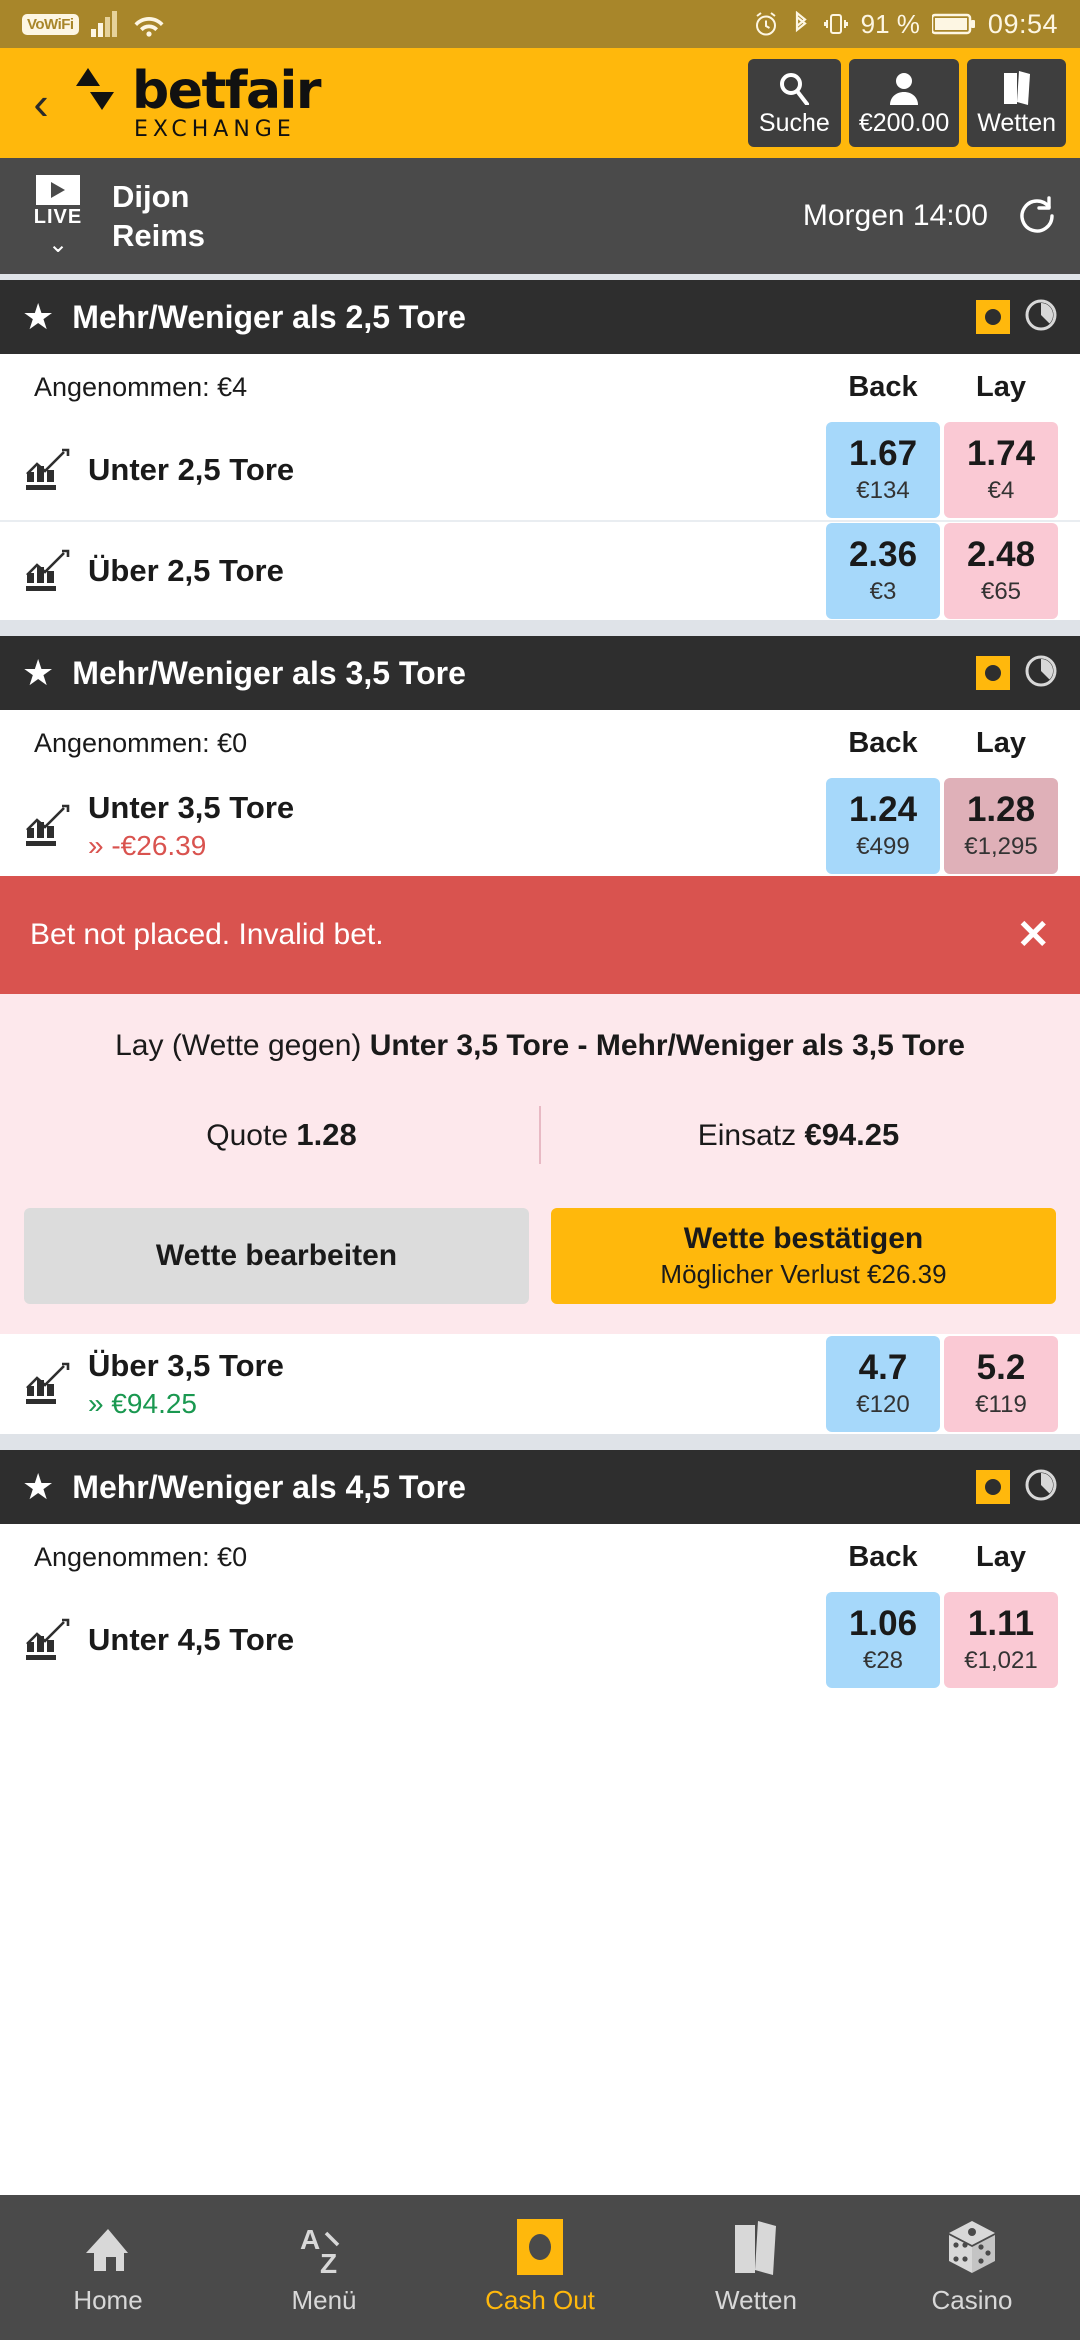 The height and width of the screenshot is (2340, 1080). Describe the element at coordinates (191, 1640) in the screenshot. I see `selection-name-block: Unter 4,5 Tore` at that location.